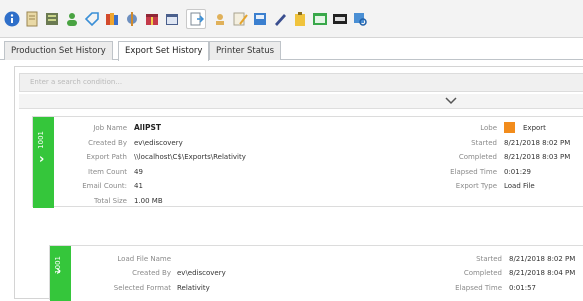 This screenshot has width=583, height=301. Describe the element at coordinates (110, 201) in the screenshot. I see `total-size-label: Total Size` at that location.